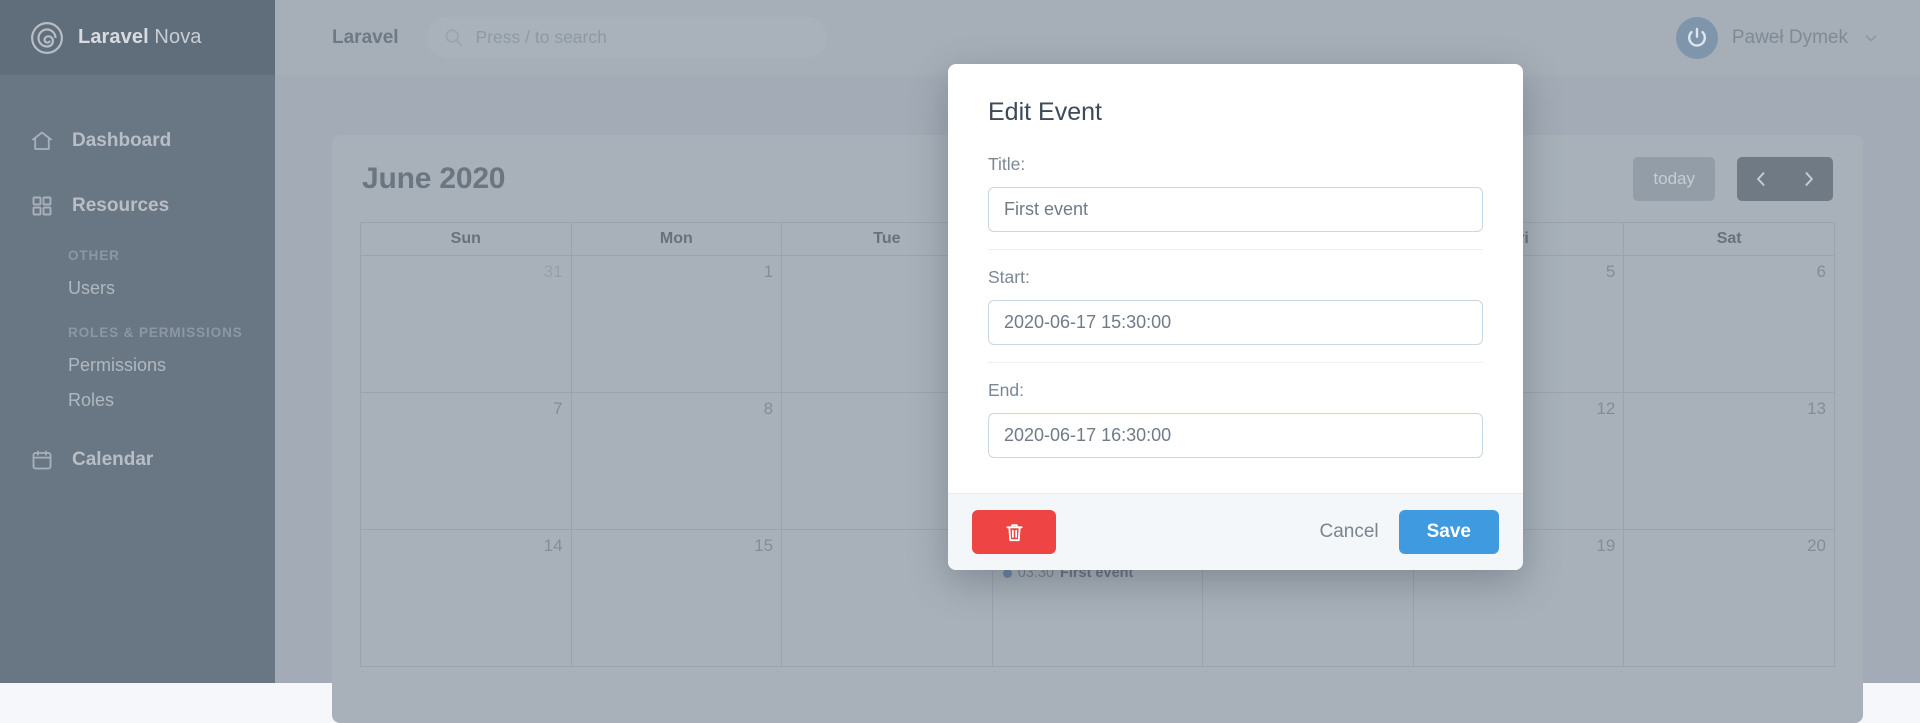  I want to click on sidebar-logo: Laravel Nova, so click(137, 37).